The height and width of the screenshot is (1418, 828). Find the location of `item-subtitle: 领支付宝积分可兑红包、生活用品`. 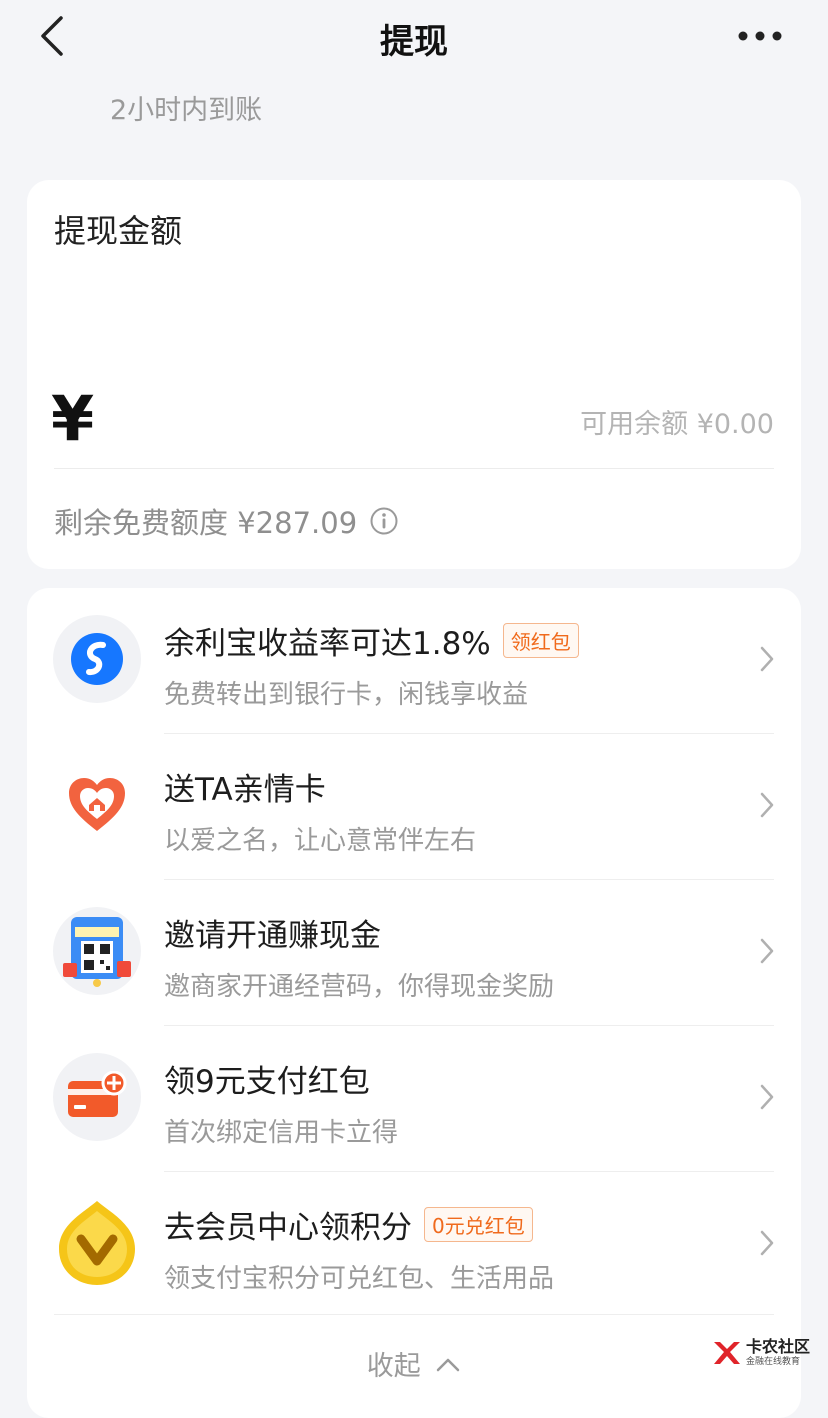

item-subtitle: 领支付宝积分可兑红包、生活用品 is located at coordinates (359, 1279).